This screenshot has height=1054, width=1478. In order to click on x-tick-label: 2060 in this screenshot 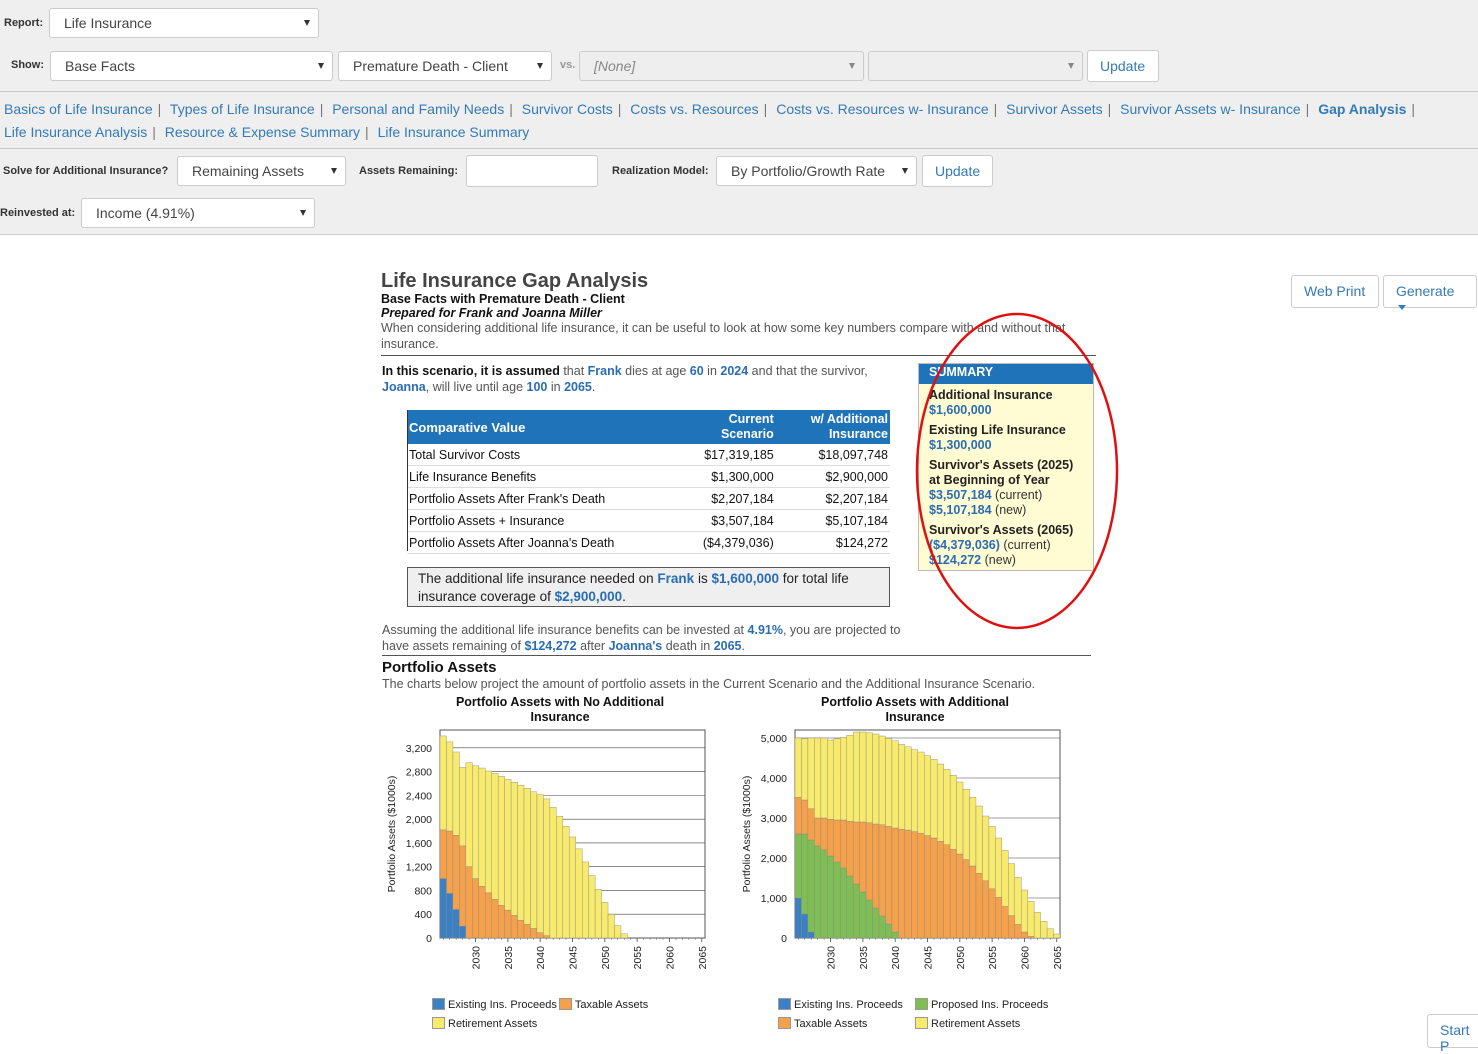, I will do `click(1025, 958)`.